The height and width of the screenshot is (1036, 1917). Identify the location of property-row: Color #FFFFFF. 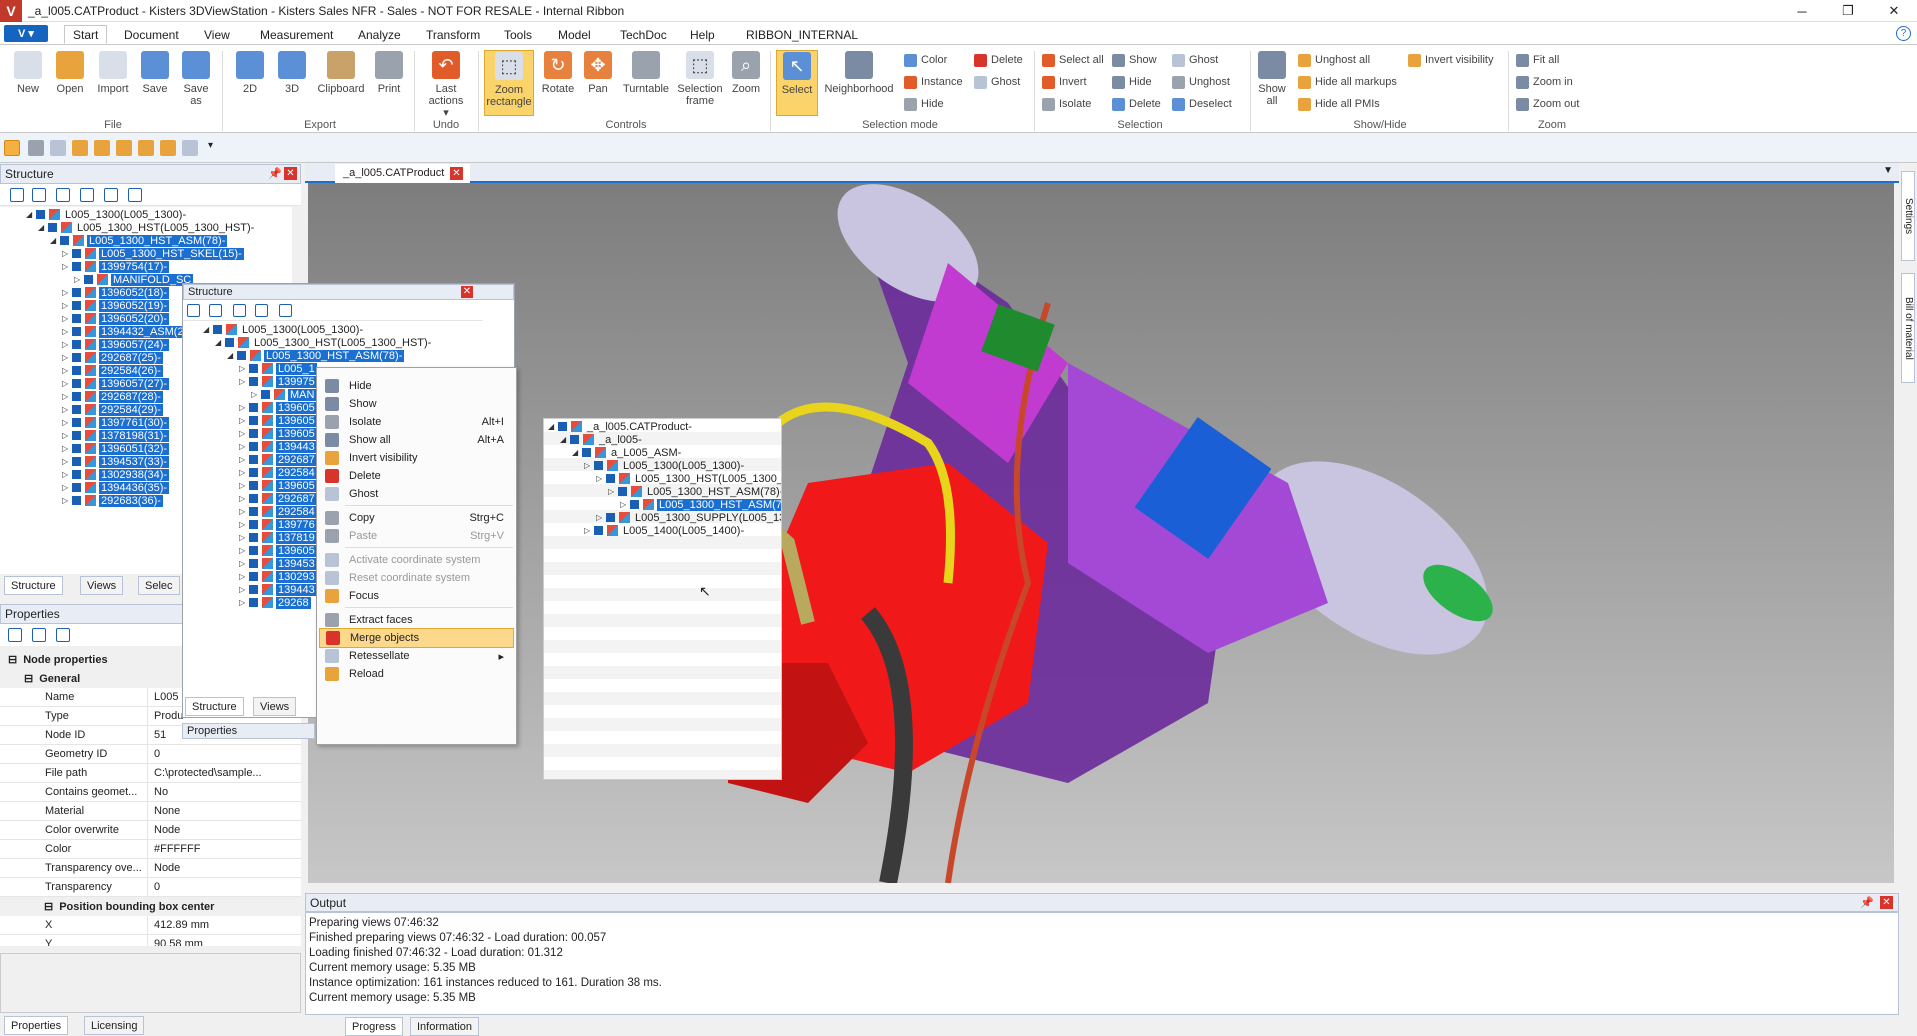
(150, 849).